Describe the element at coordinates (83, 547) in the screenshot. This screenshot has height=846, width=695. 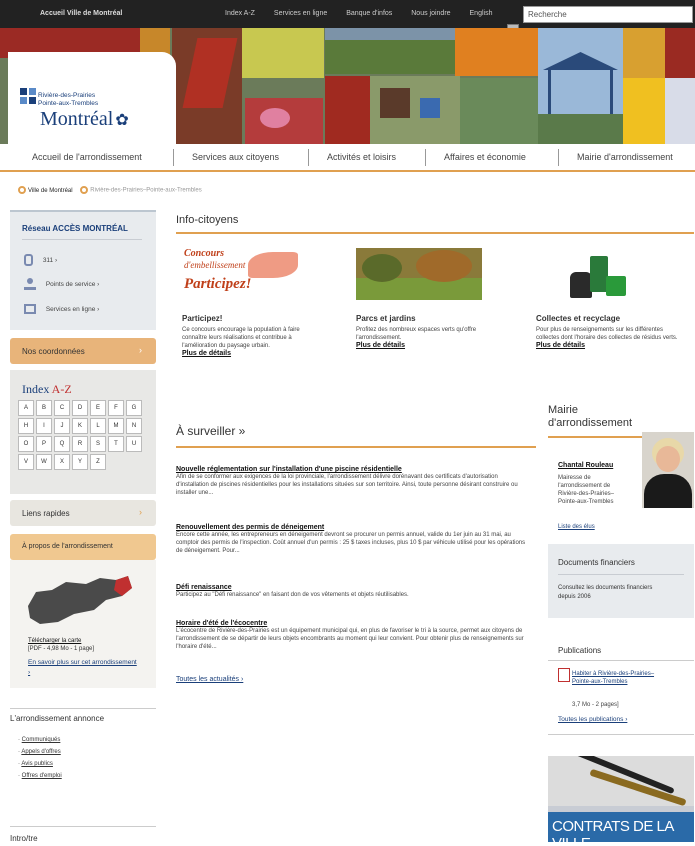
I see `apropos-tab: À propos de l'arrondissement` at that location.